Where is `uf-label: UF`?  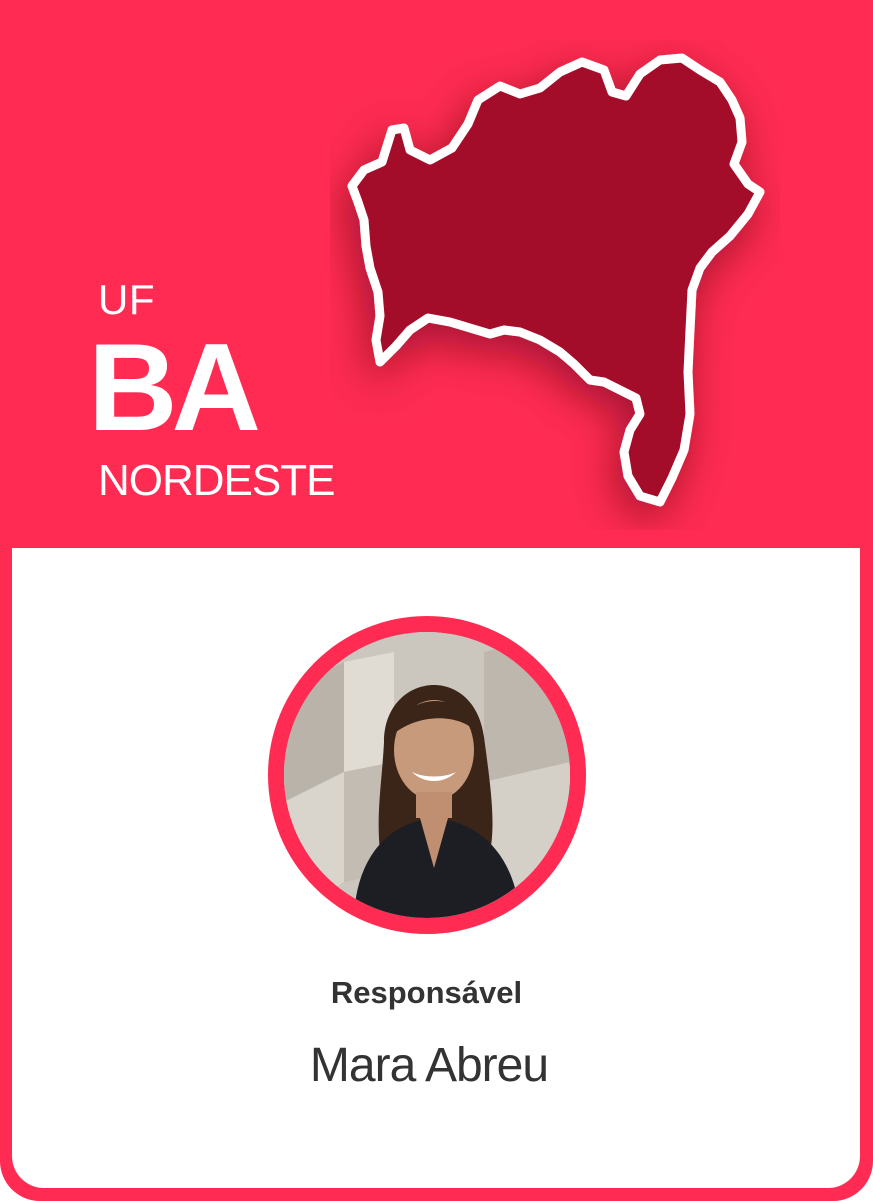 uf-label: UF is located at coordinates (126, 299).